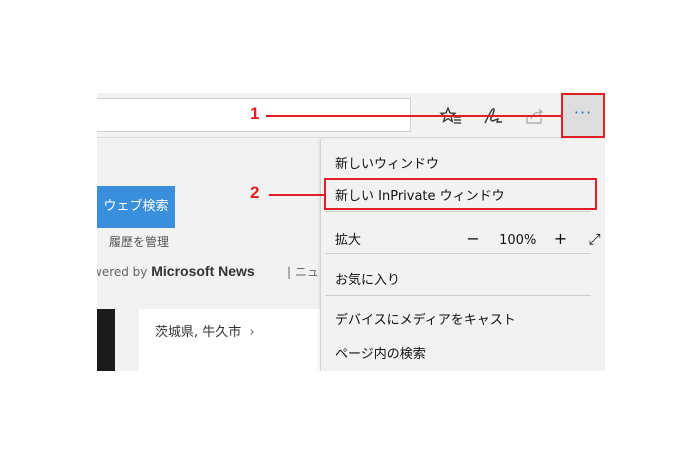  Describe the element at coordinates (255, 192) in the screenshot. I see `callout-number-2: 2` at that location.